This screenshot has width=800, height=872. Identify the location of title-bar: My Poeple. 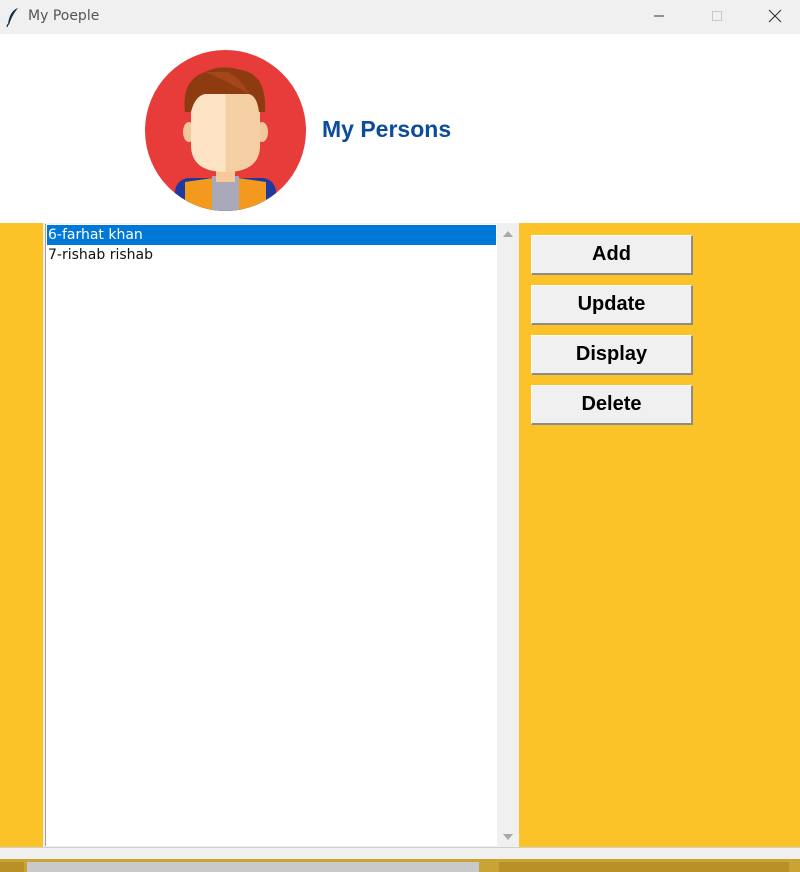
(400, 17).